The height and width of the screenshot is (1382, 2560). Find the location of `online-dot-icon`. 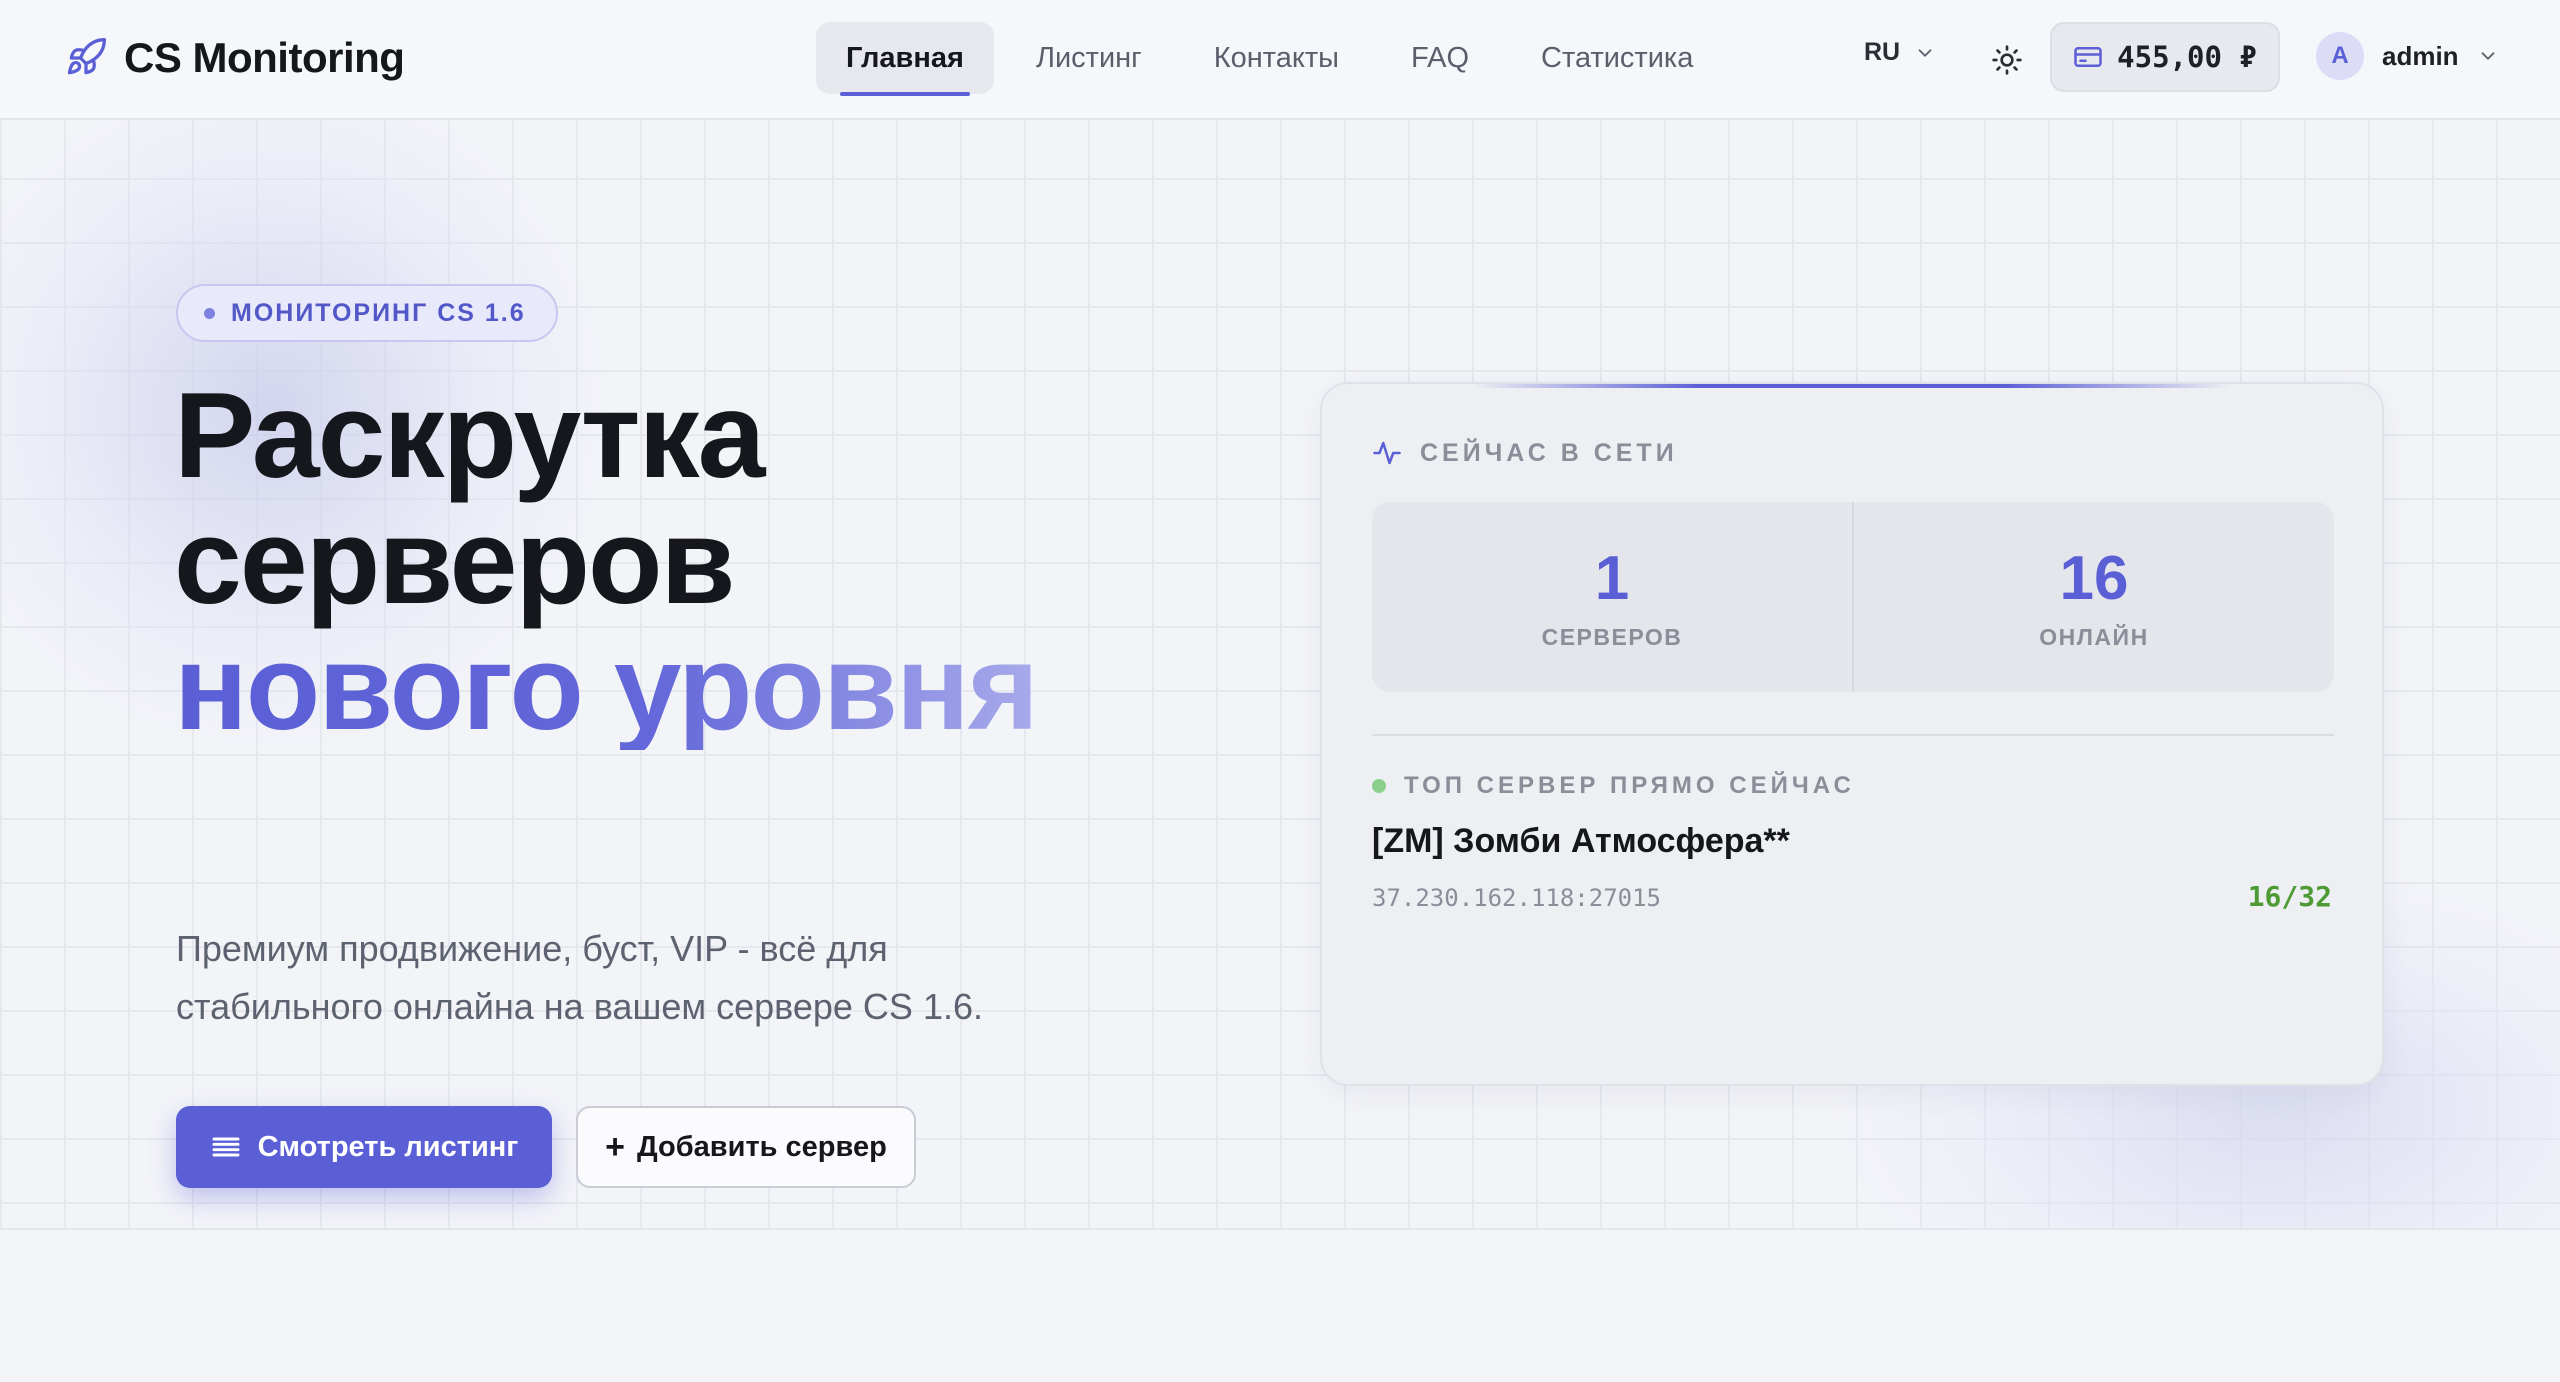

online-dot-icon is located at coordinates (1379, 786).